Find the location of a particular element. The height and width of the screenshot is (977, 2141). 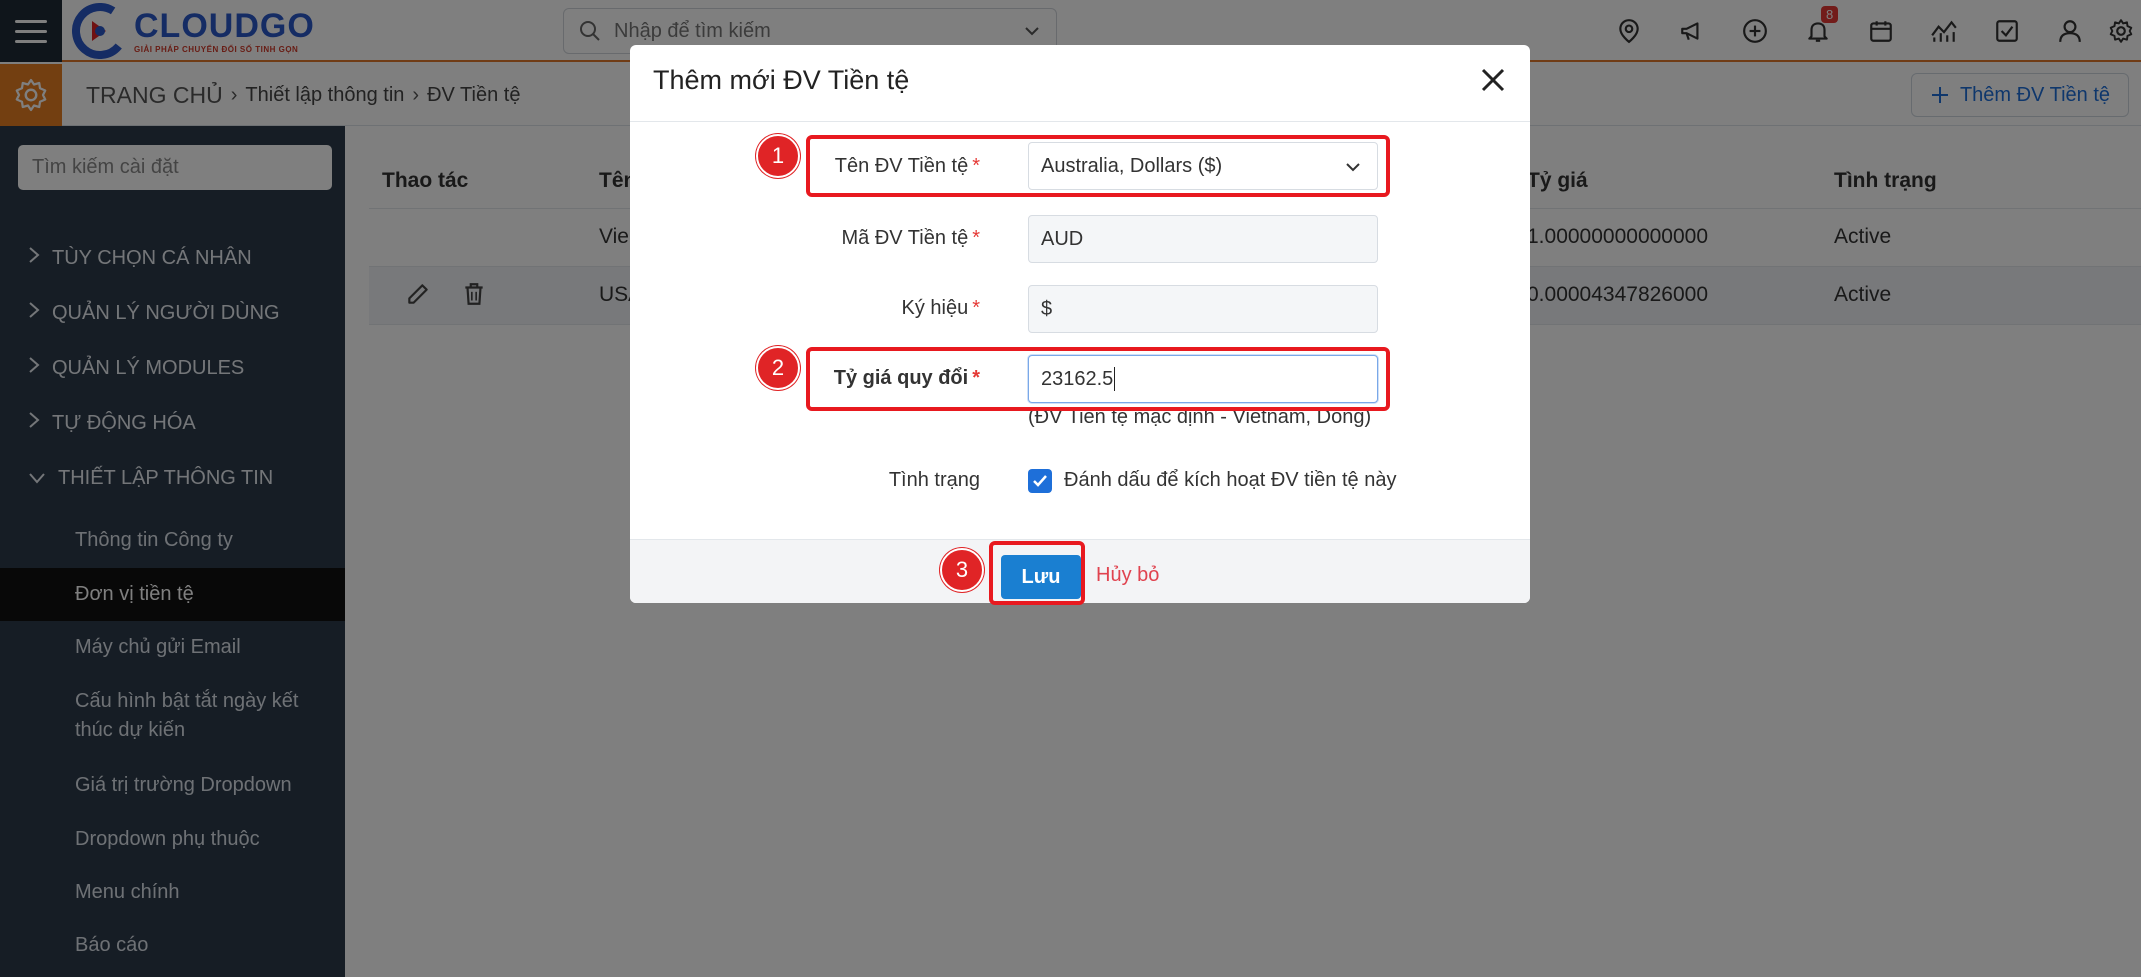

step-marker-2: 2 is located at coordinates (778, 368).